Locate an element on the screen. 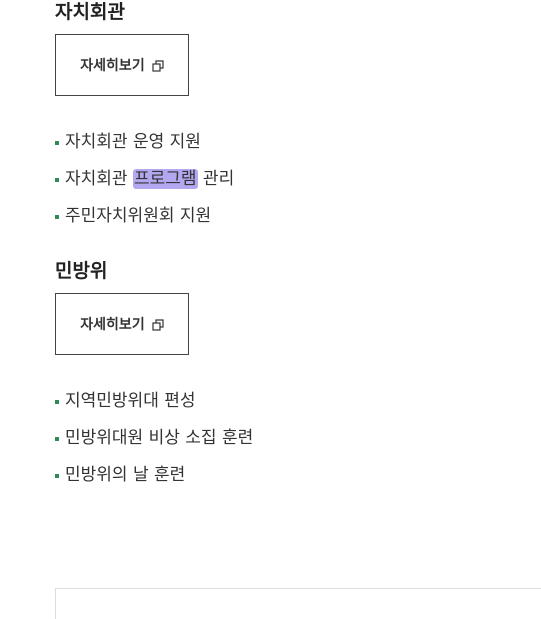 The width and height of the screenshot is (541, 619). list-item: 주민자치위원회 지원 is located at coordinates (144, 223).